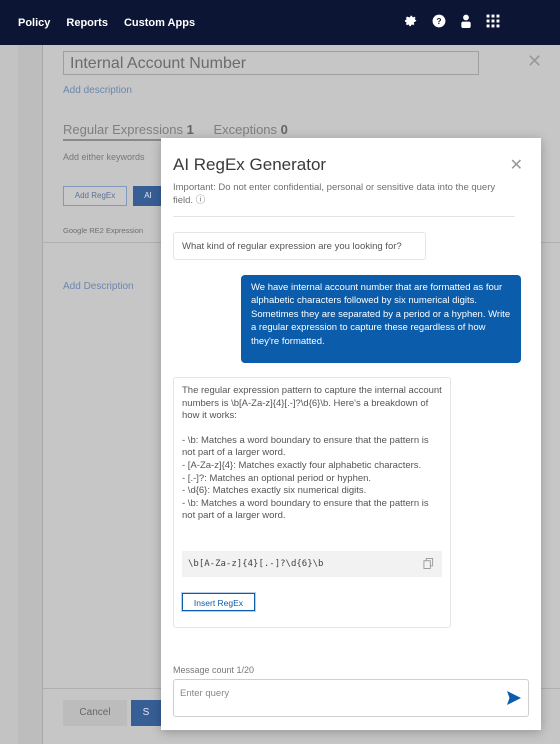 The height and width of the screenshot is (744, 560). I want to click on regex-column-header: Google RE2 Expression, so click(103, 230).